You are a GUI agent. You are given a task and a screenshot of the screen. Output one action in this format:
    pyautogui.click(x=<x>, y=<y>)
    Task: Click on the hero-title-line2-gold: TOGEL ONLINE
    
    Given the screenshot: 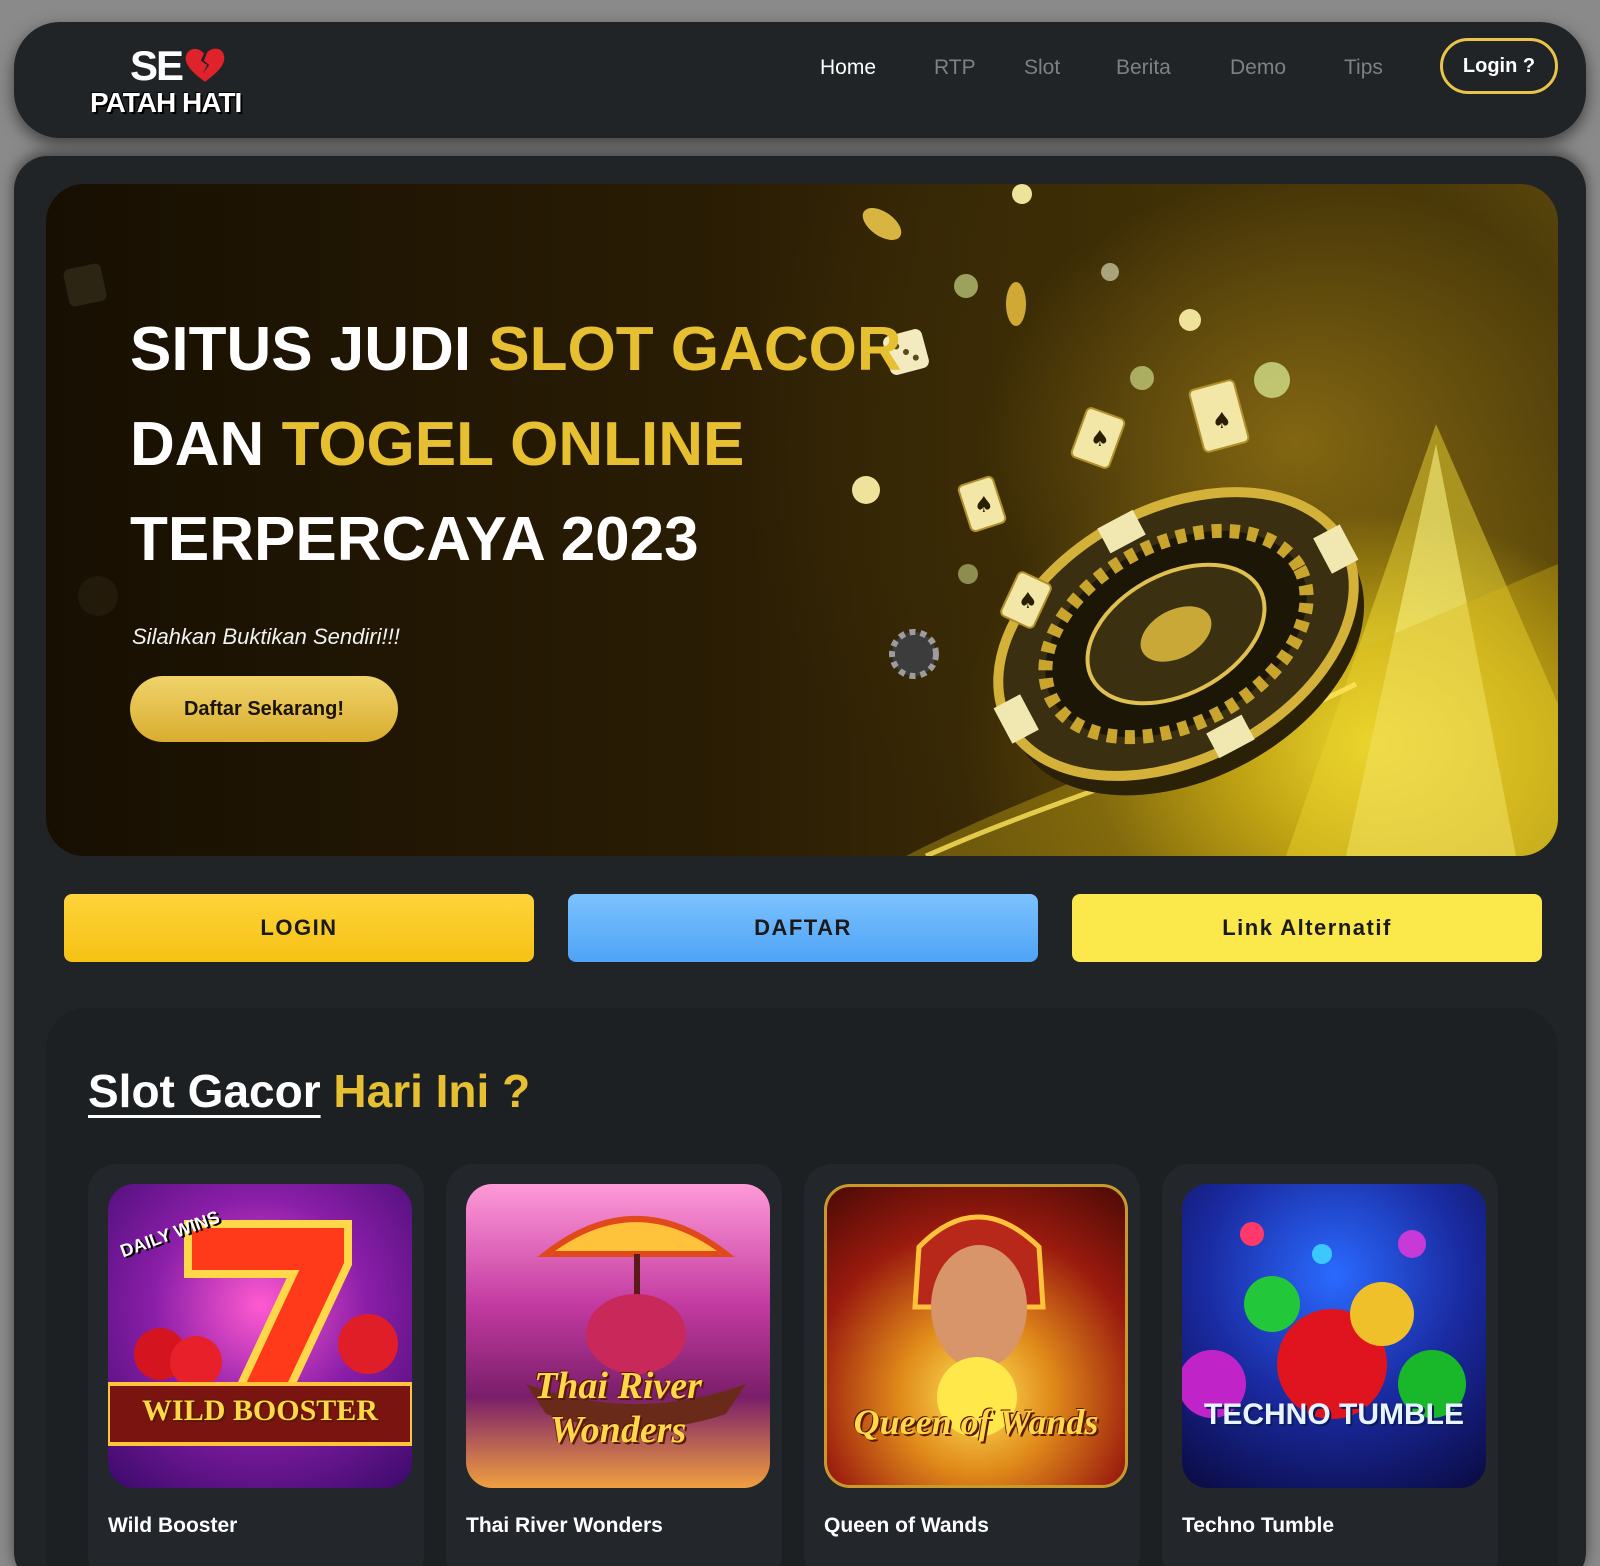 What is the action you would take?
    pyautogui.click(x=513, y=444)
    